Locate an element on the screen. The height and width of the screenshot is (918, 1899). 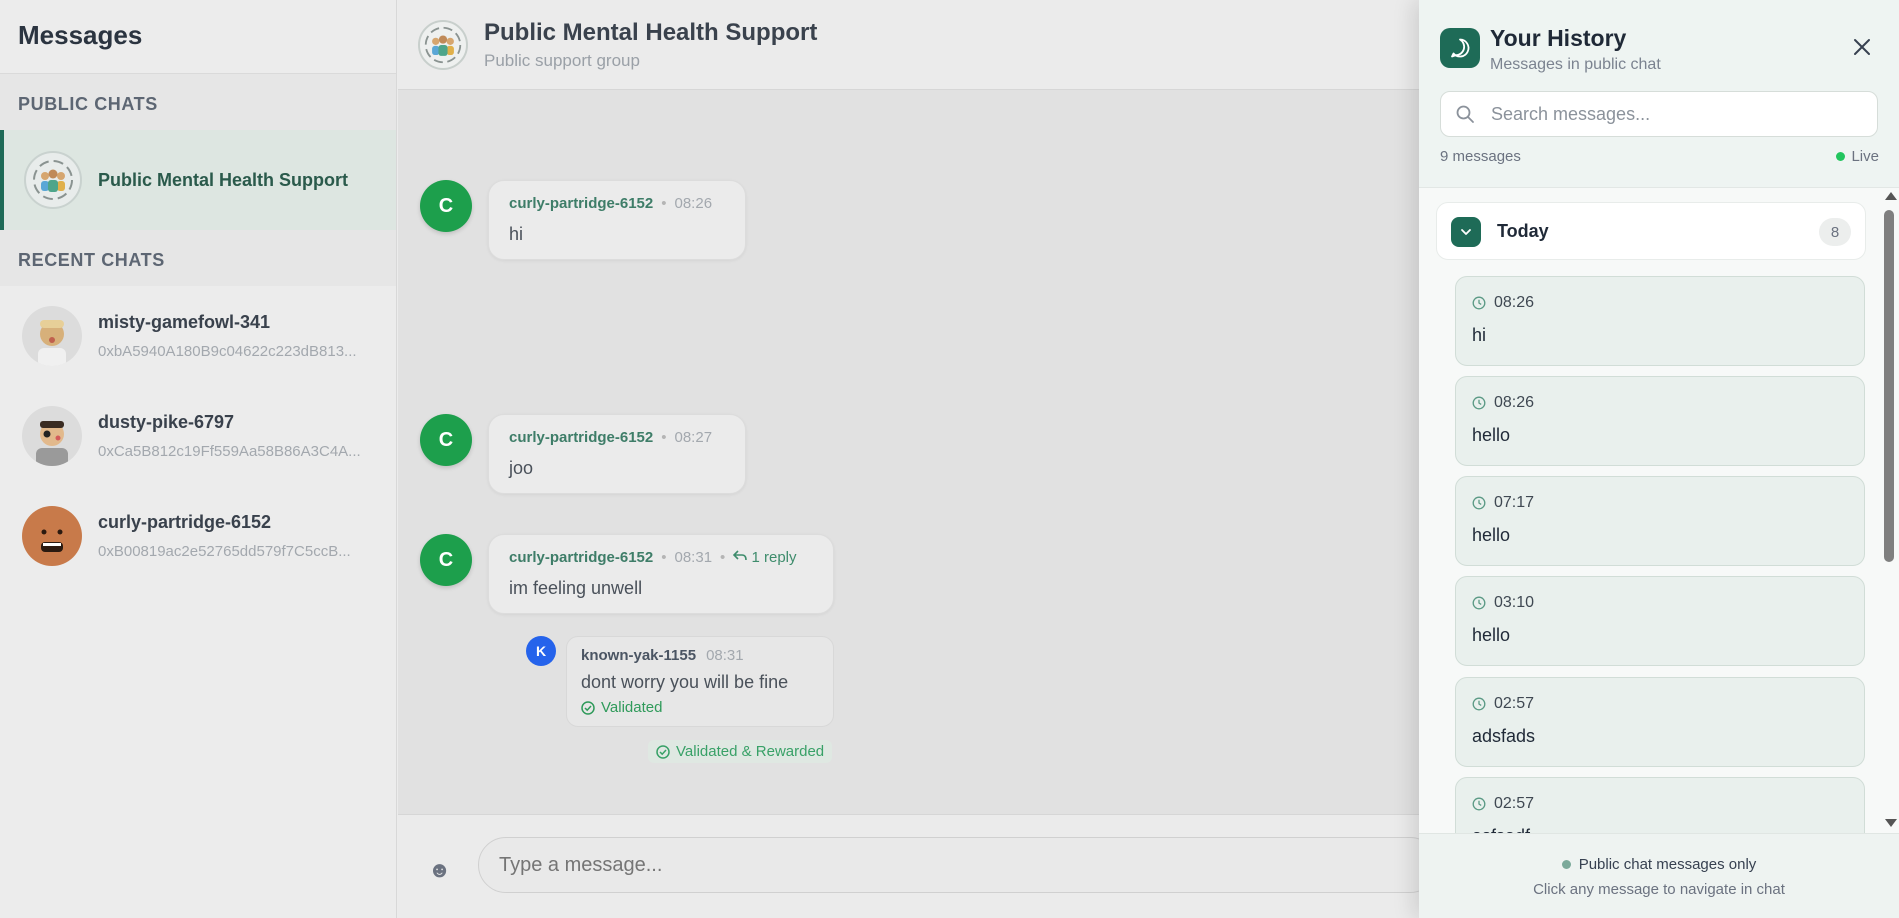
chevron-down-icon is located at coordinates (1466, 232).